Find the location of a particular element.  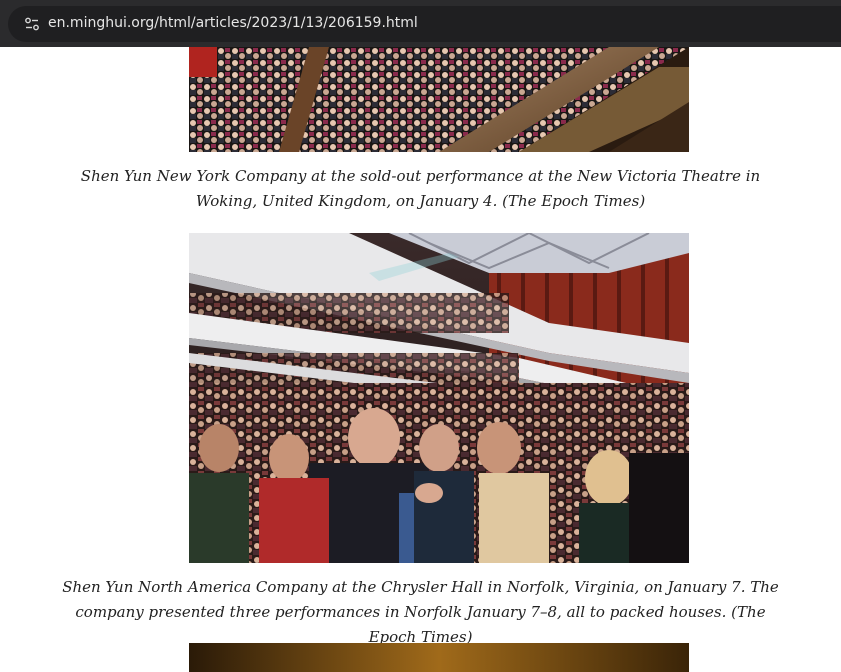

stage-photo-partially-visible is located at coordinates (439, 657).